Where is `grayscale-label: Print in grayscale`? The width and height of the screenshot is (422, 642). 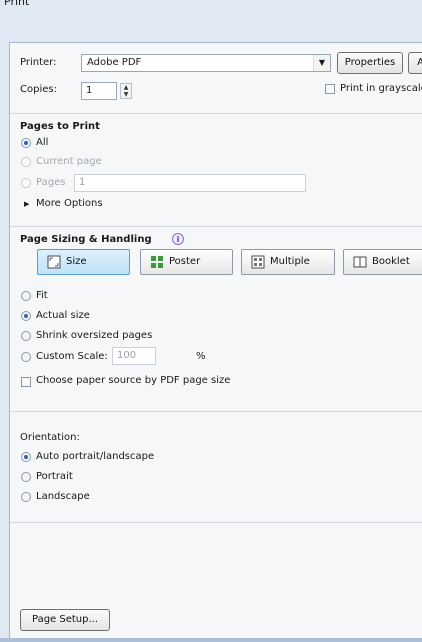 grayscale-label: Print in grayscale is located at coordinates (381, 88).